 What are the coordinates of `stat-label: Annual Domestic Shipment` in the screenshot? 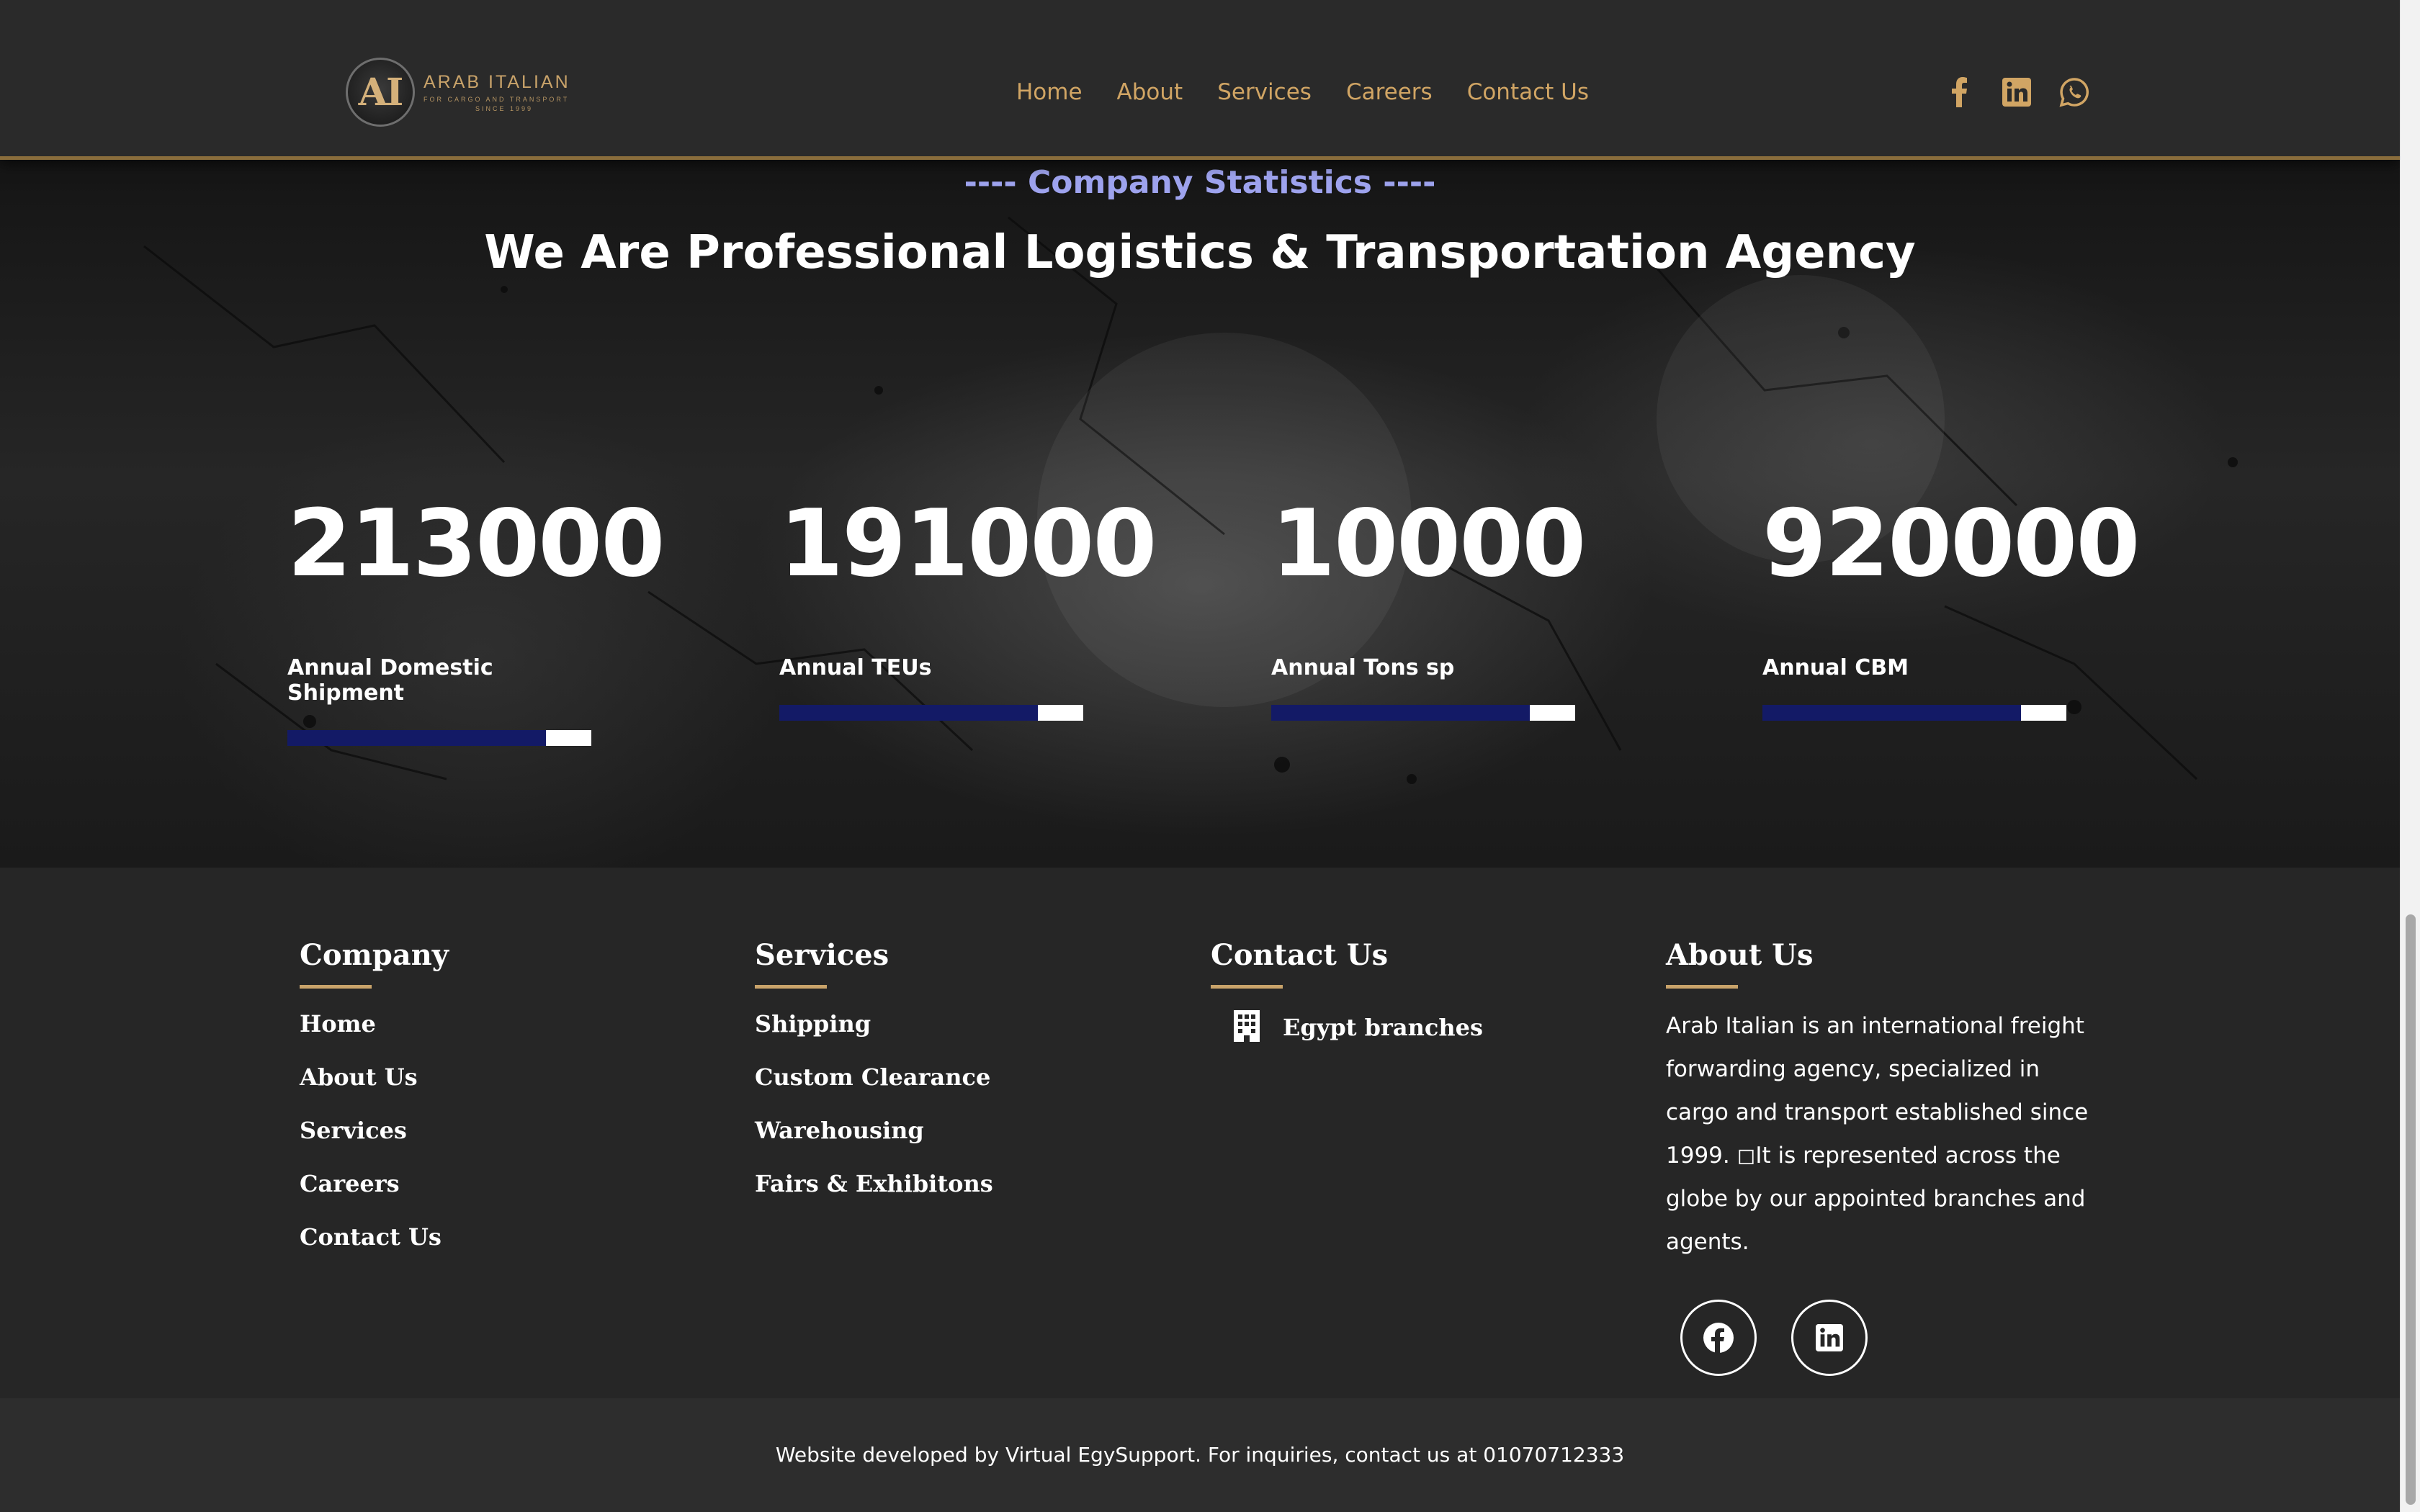 It's located at (390, 680).